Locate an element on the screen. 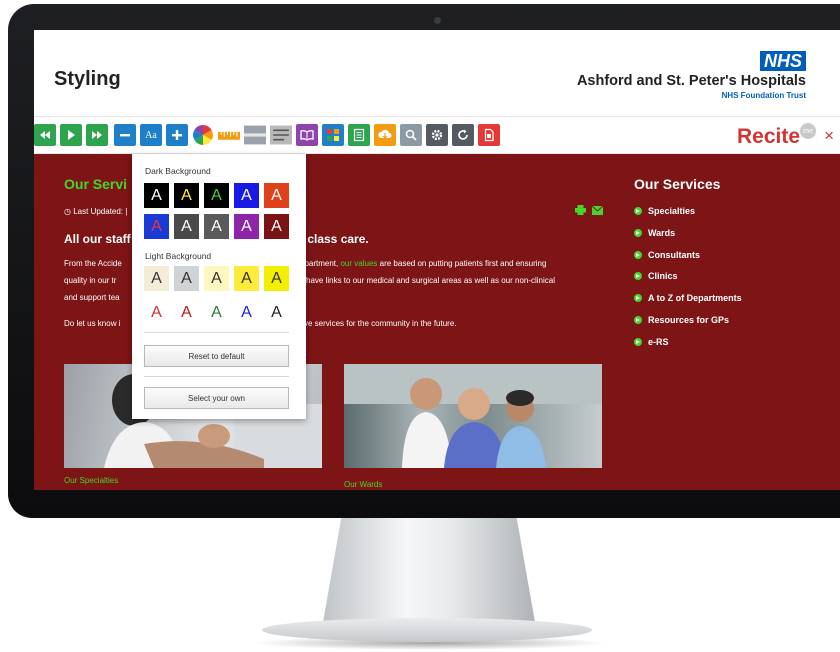  clock-icon: ◷ is located at coordinates (67, 211).